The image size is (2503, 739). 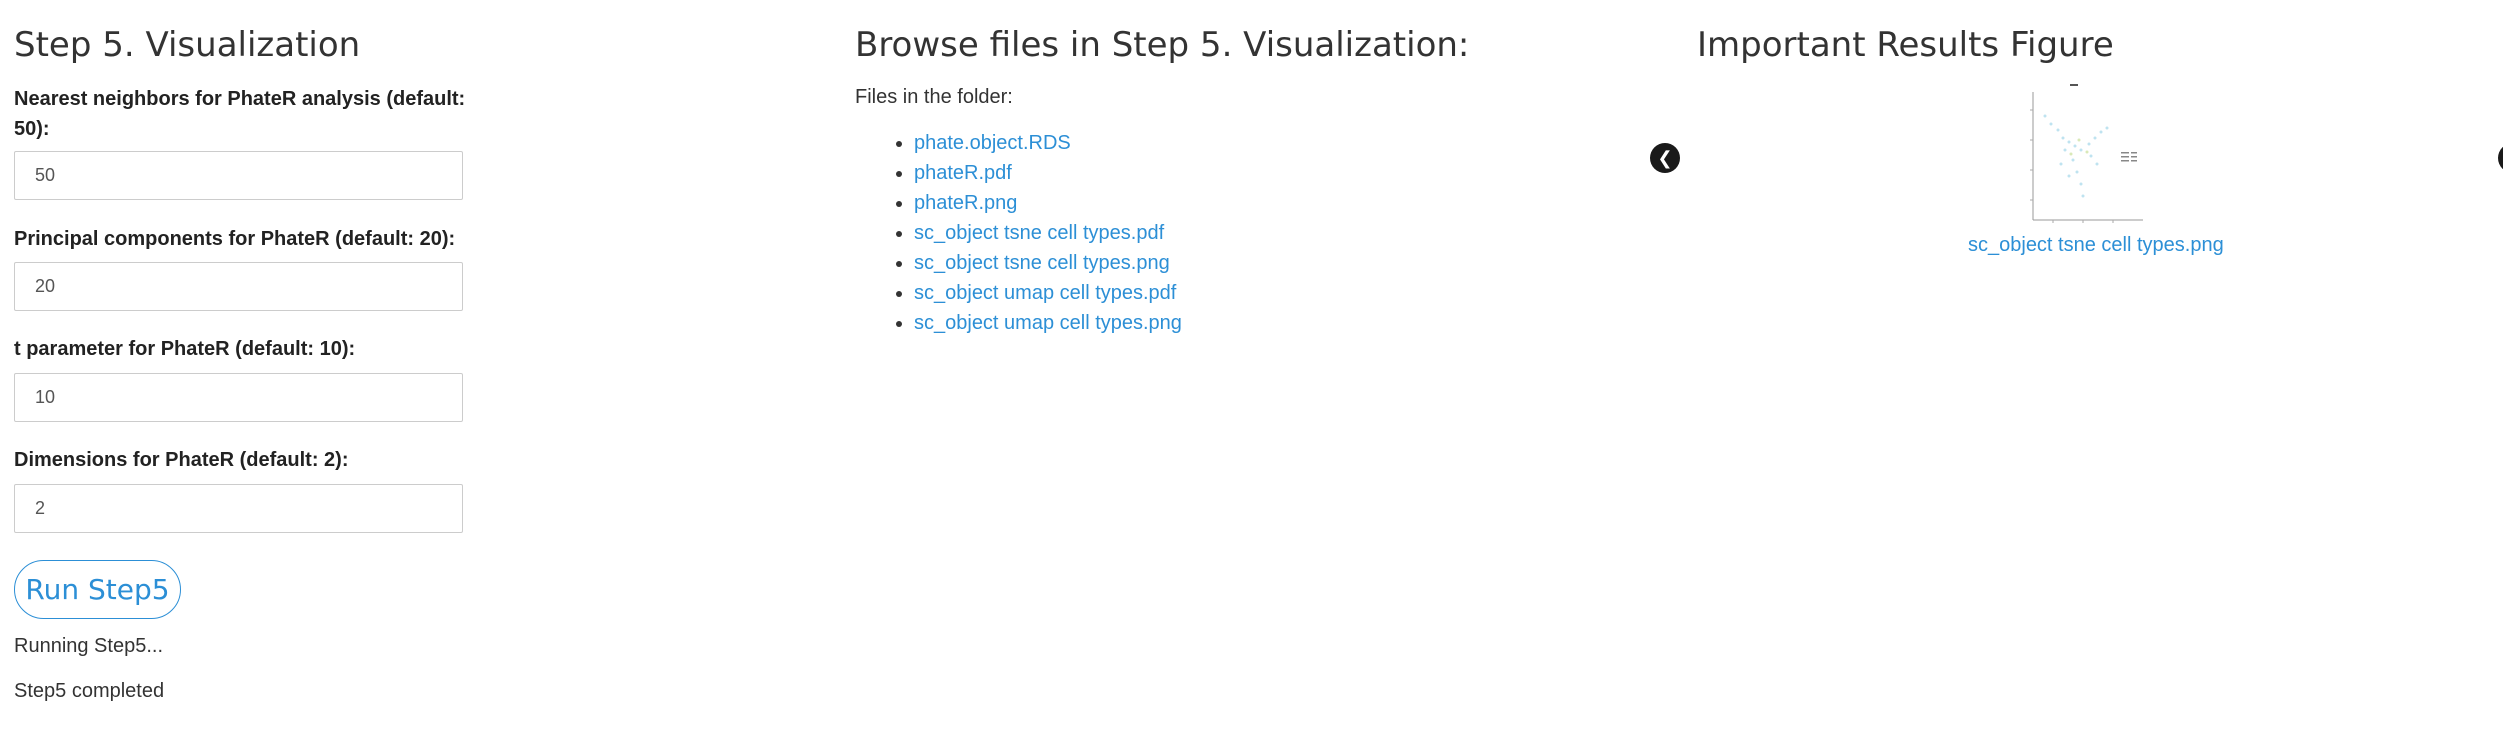 I want to click on step5-title: Step 5. Visualization, so click(x=187, y=45).